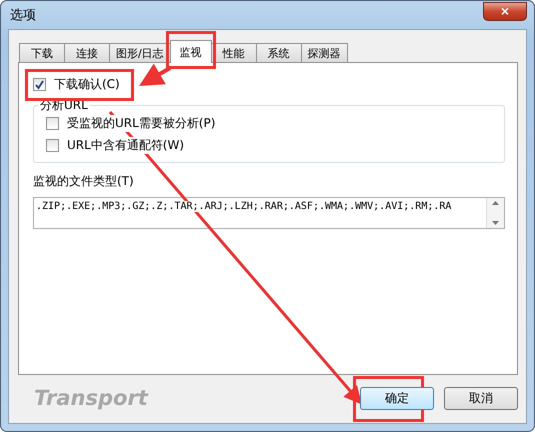  What do you see at coordinates (481, 398) in the screenshot?
I see `cancel-button: 取消` at bounding box center [481, 398].